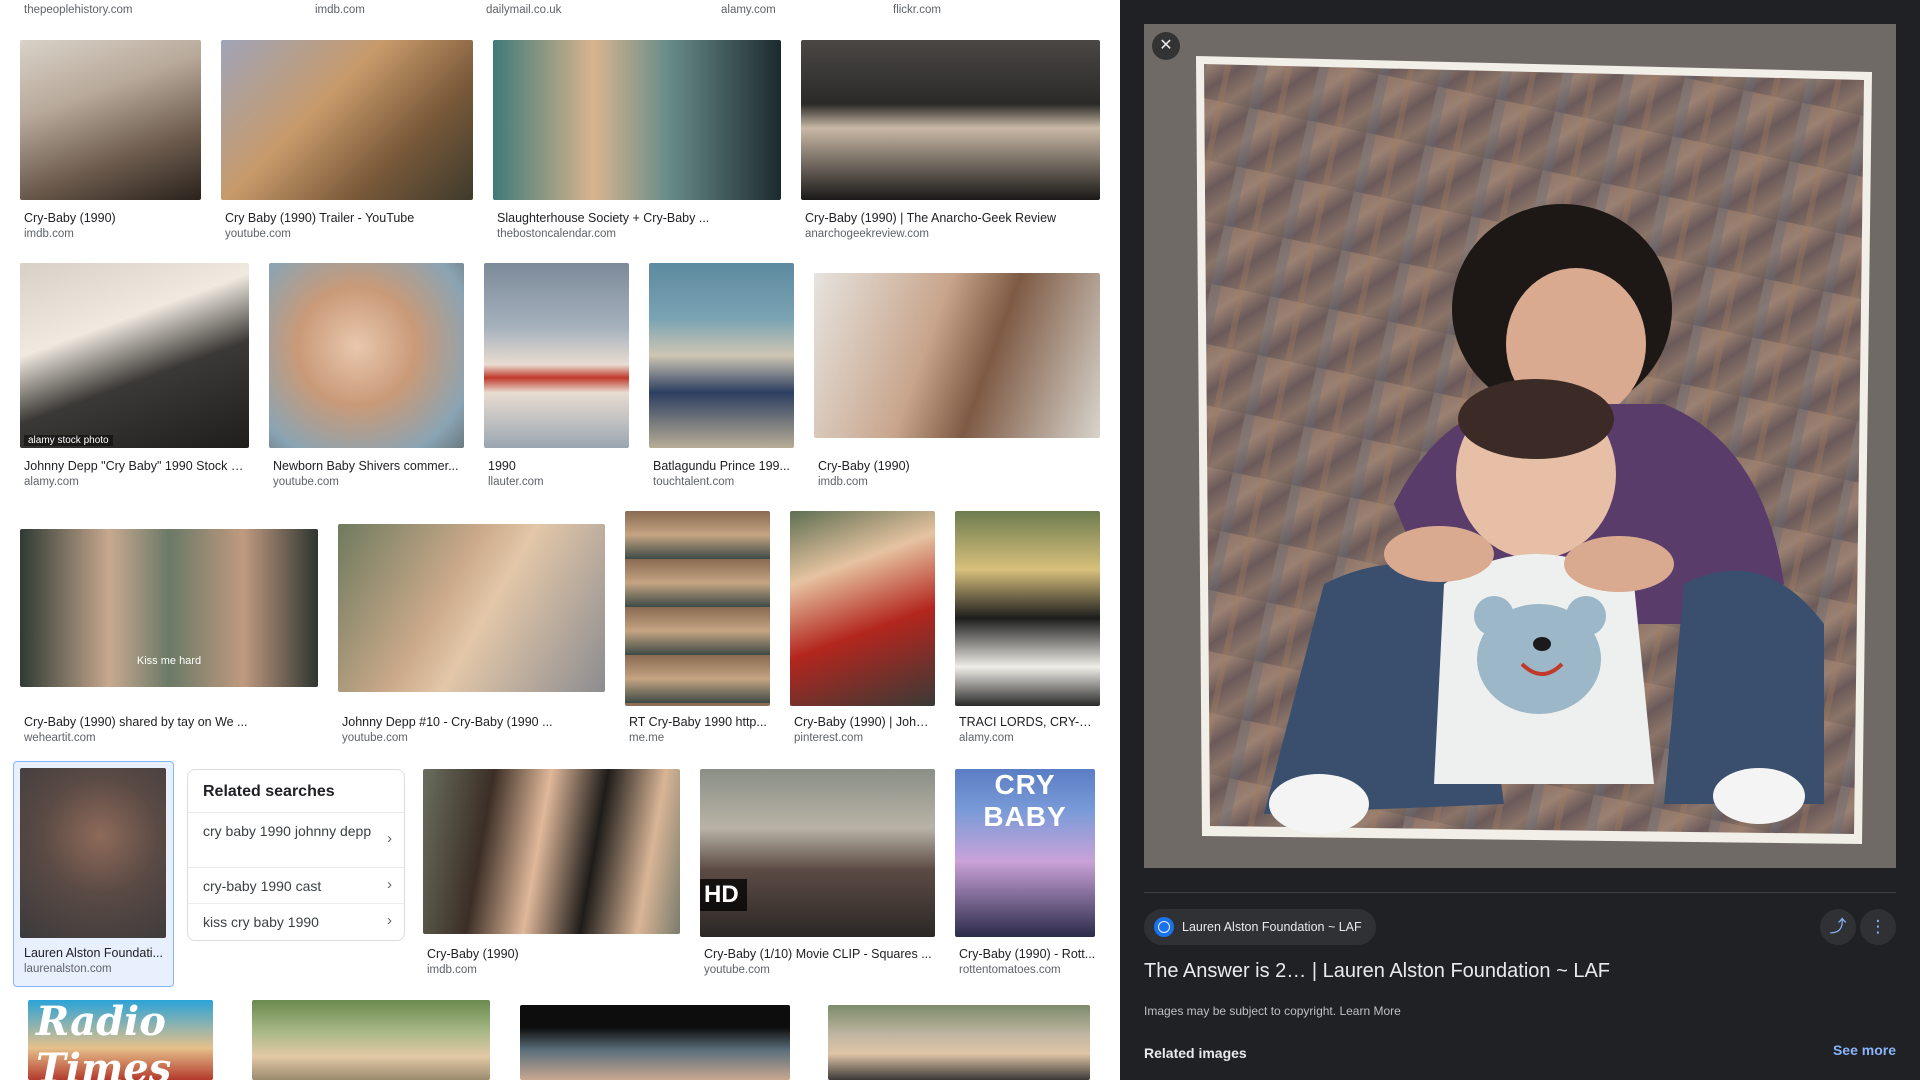  Describe the element at coordinates (1864, 1050) in the screenshot. I see `see-more-link: See more` at that location.